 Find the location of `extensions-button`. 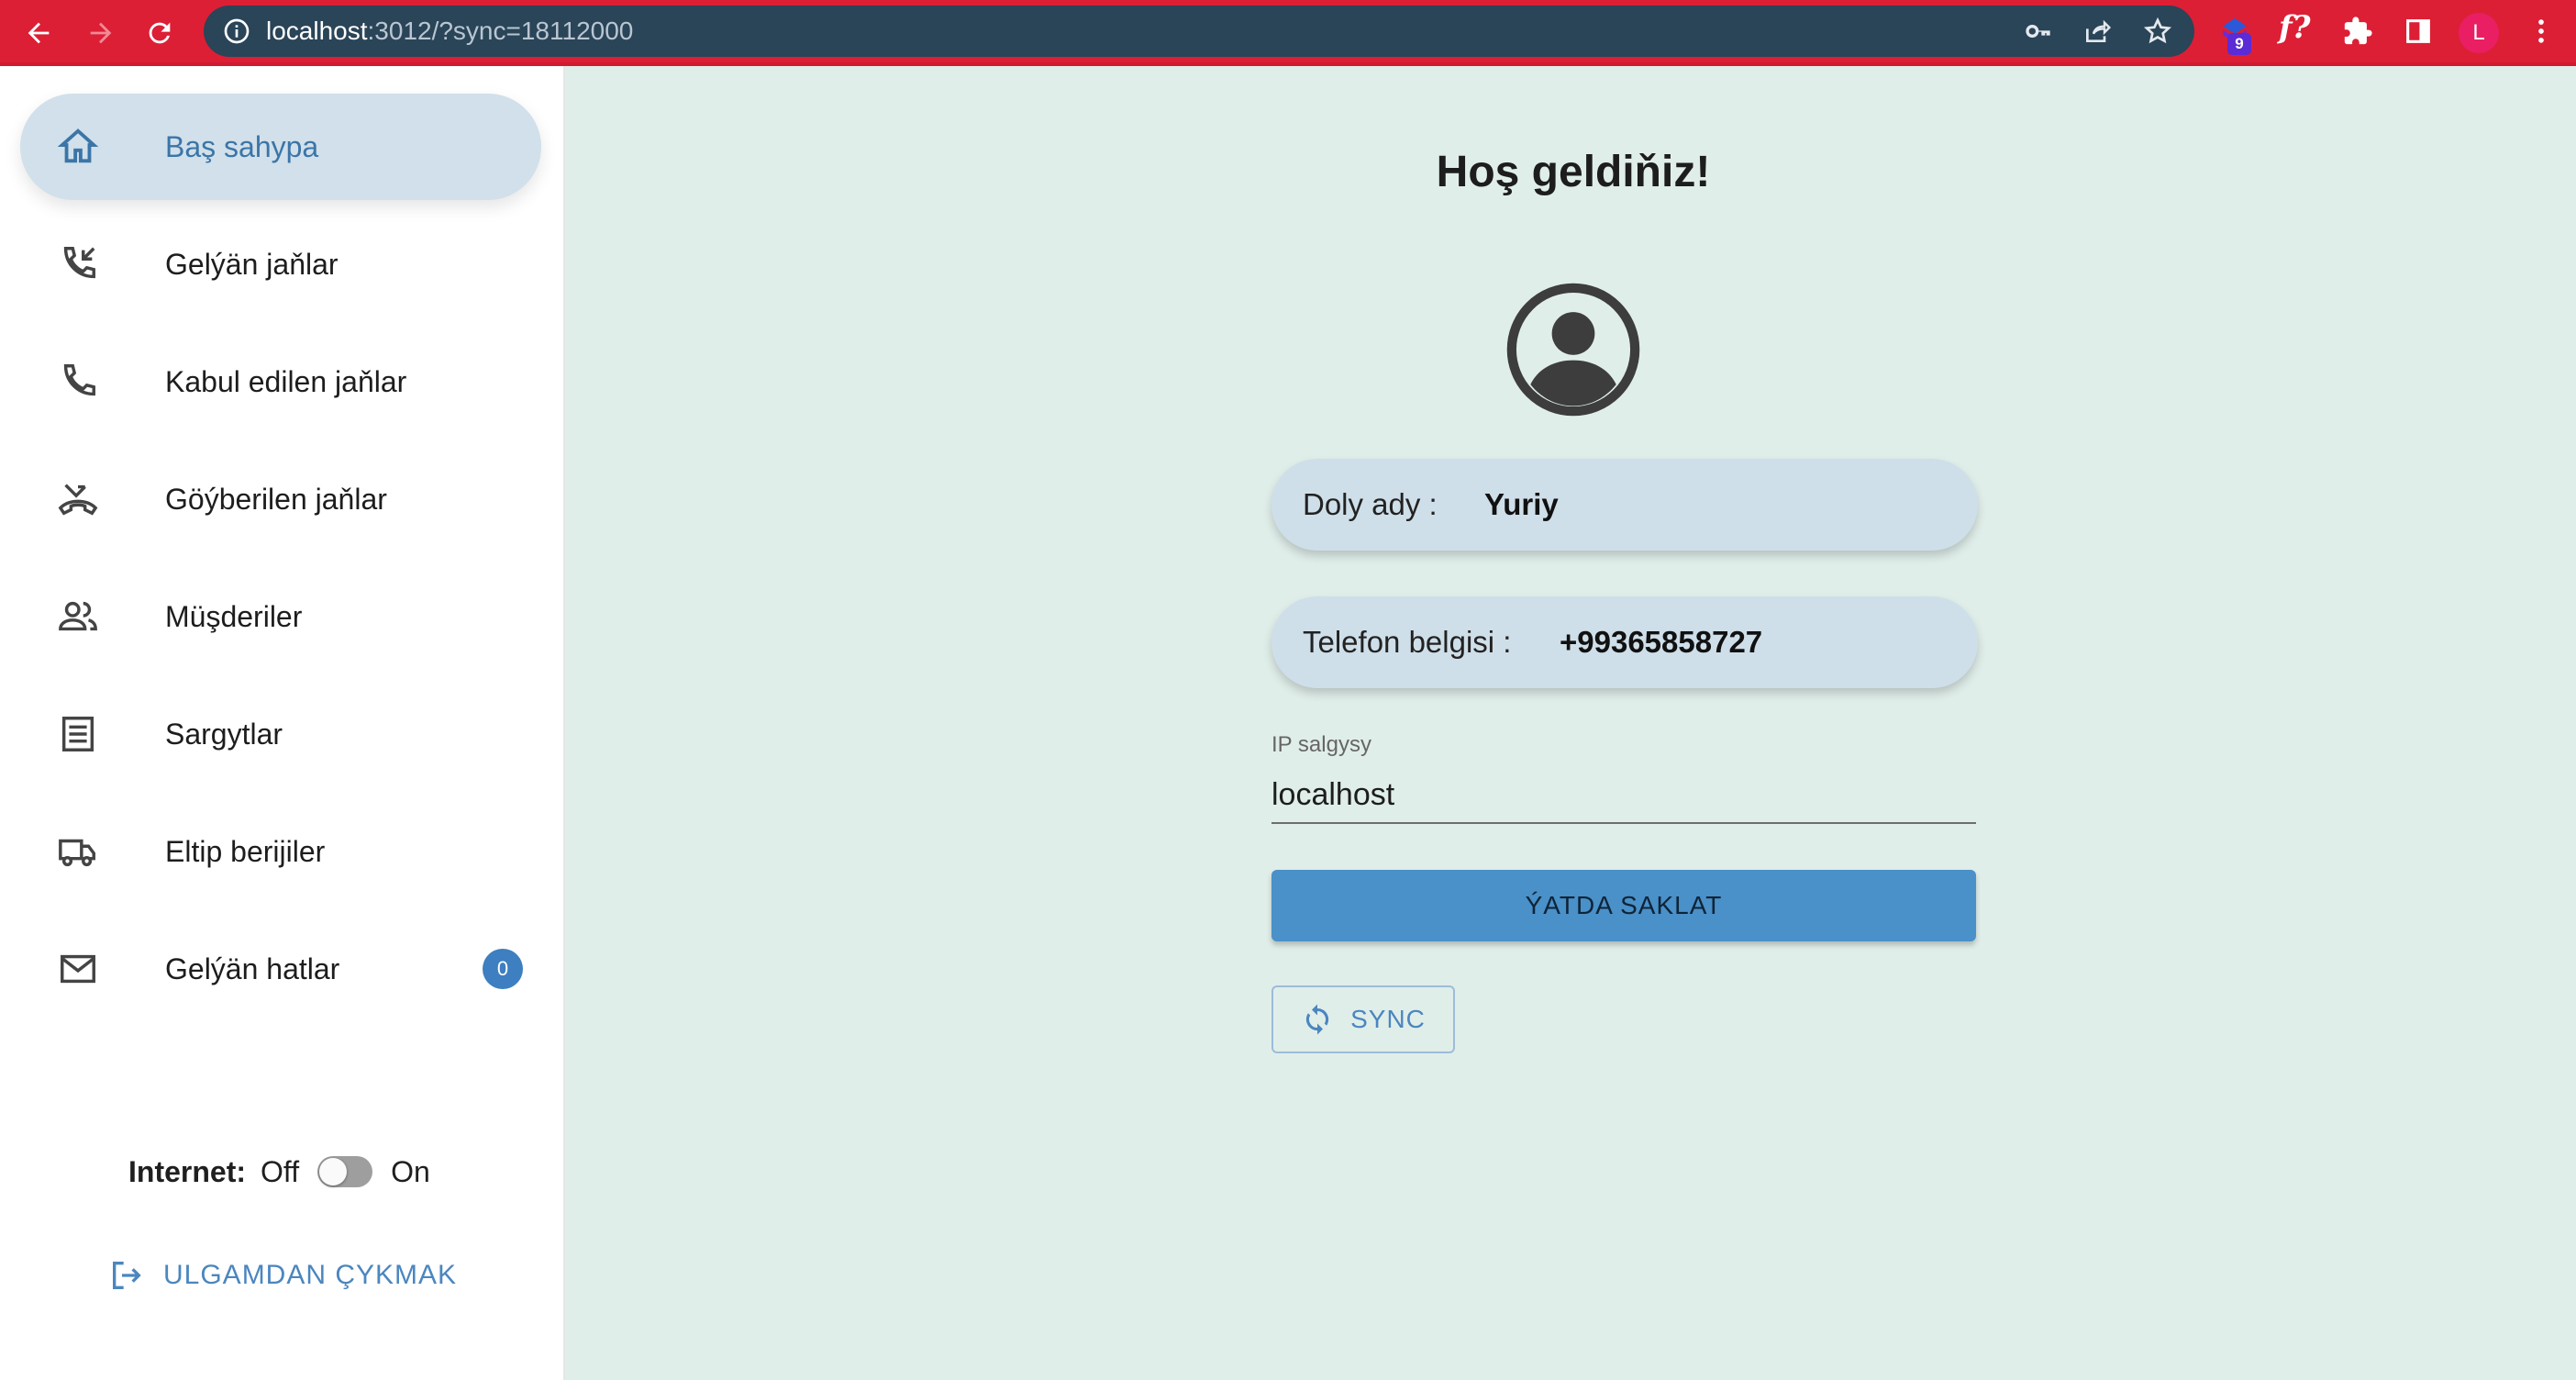

extensions-button is located at coordinates (2357, 31).